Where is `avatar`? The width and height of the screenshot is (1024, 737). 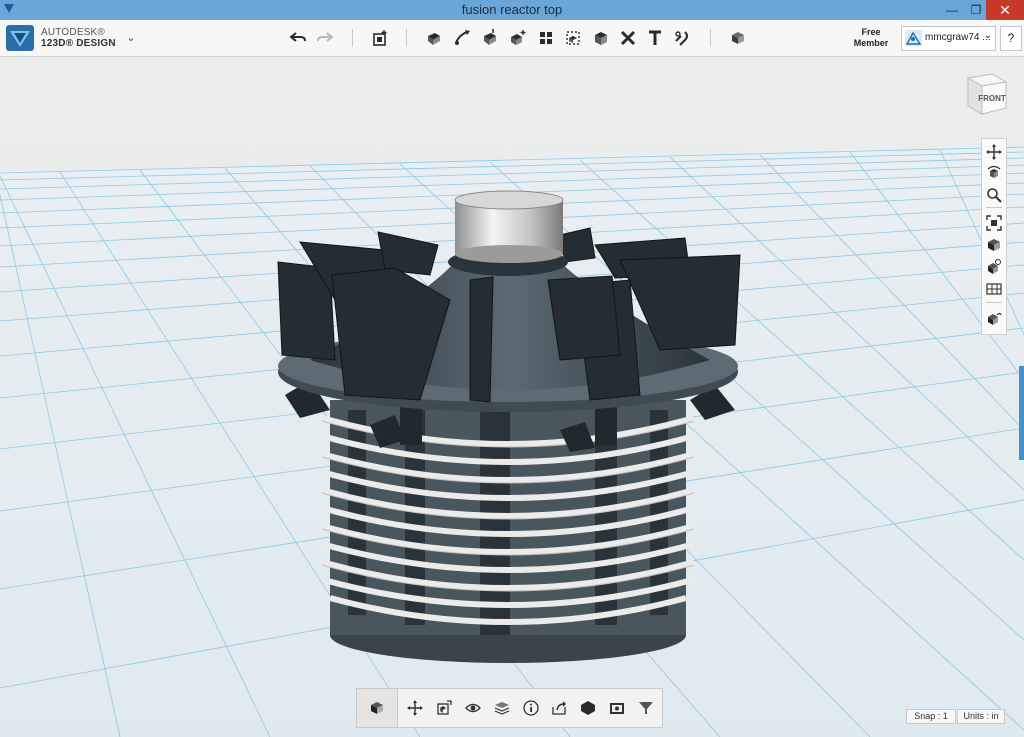
avatar is located at coordinates (913, 38).